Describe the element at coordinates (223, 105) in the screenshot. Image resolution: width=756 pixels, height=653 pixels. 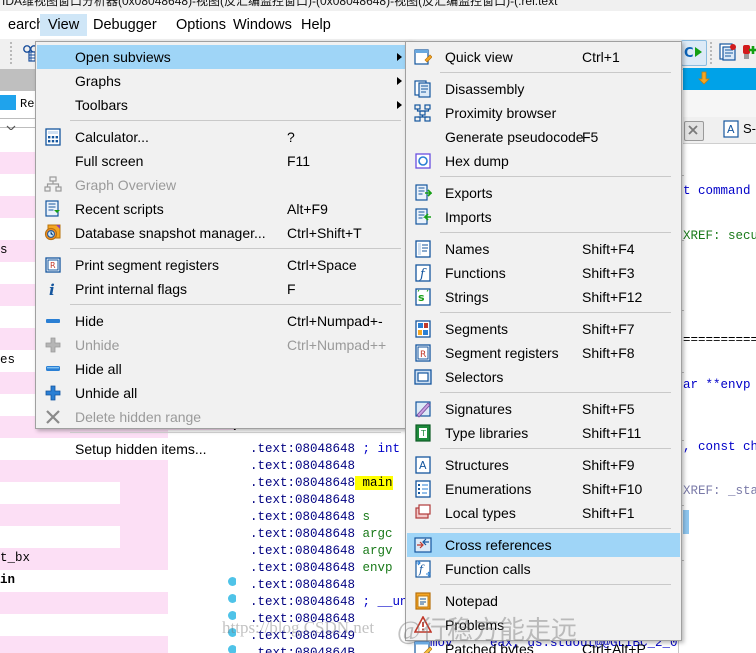
I see `menu-item-toolbars: Toolbars` at that location.